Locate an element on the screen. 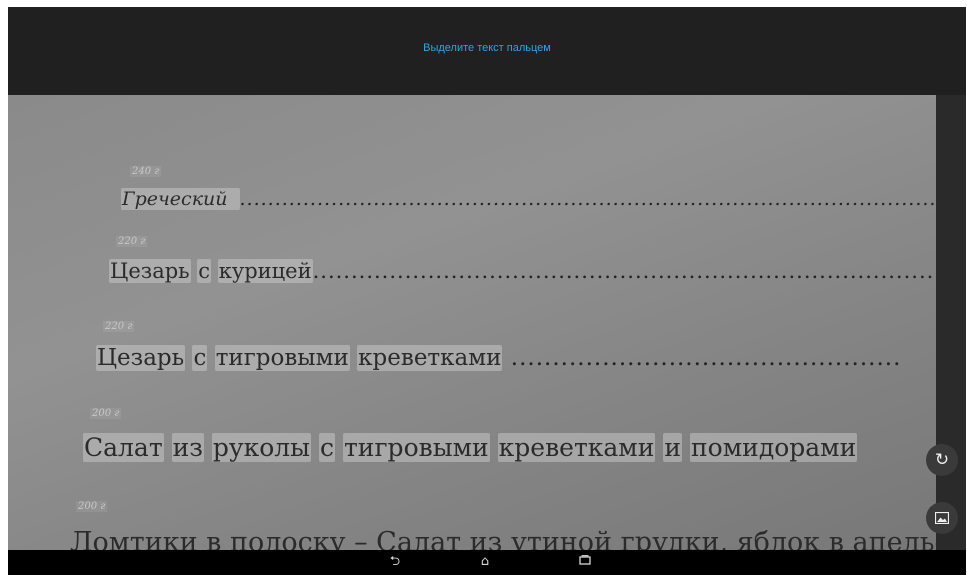  word-highlight: курицей is located at coordinates (265, 271).